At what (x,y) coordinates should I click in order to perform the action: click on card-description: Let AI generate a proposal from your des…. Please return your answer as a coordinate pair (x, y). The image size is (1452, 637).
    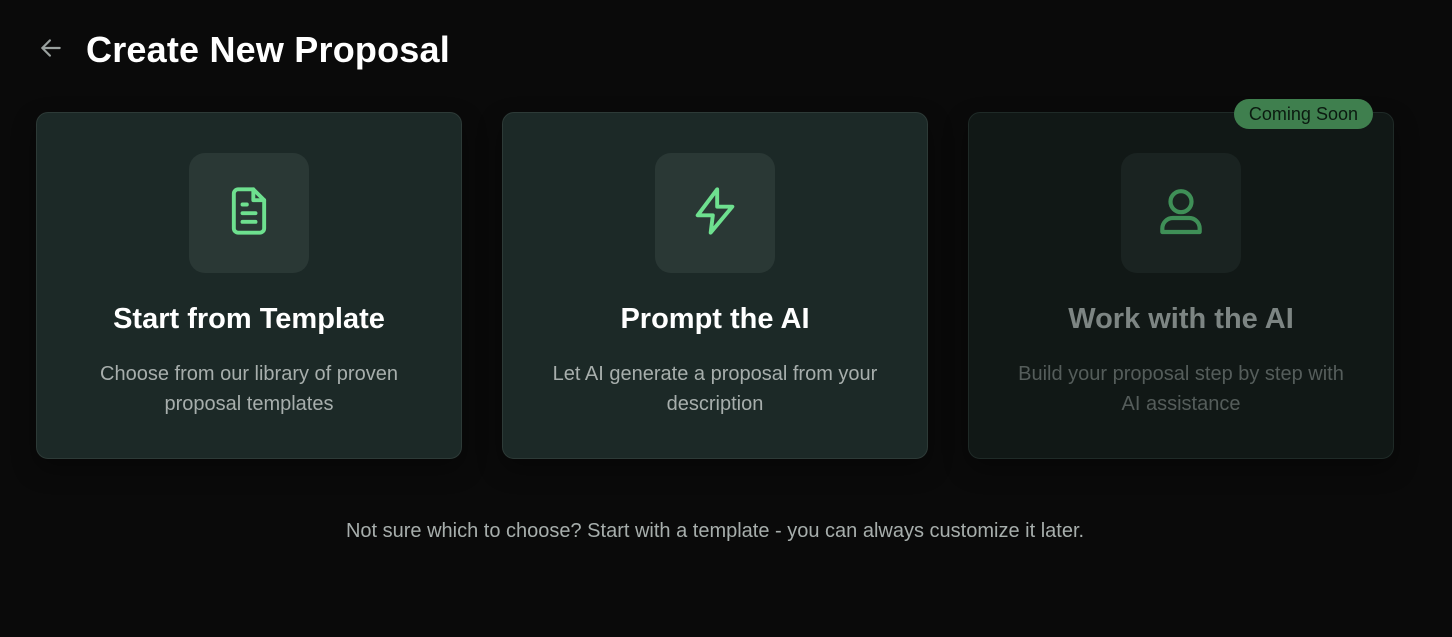
    Looking at the image, I should click on (715, 389).